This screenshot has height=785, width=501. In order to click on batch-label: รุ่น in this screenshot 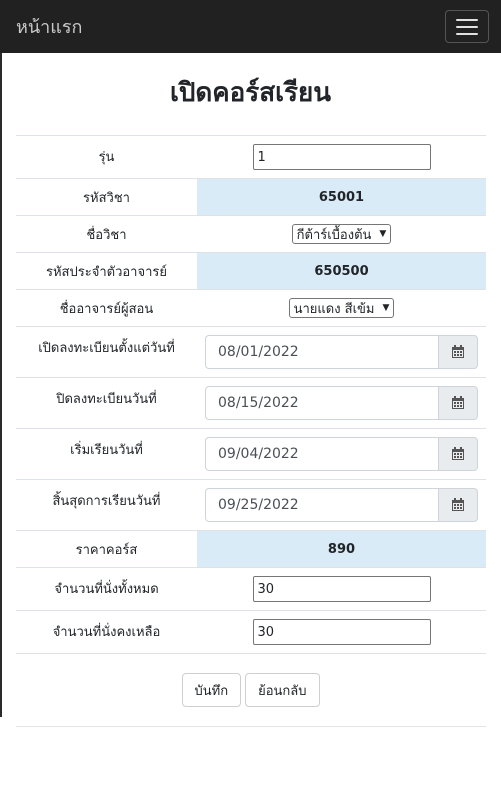, I will do `click(106, 157)`.